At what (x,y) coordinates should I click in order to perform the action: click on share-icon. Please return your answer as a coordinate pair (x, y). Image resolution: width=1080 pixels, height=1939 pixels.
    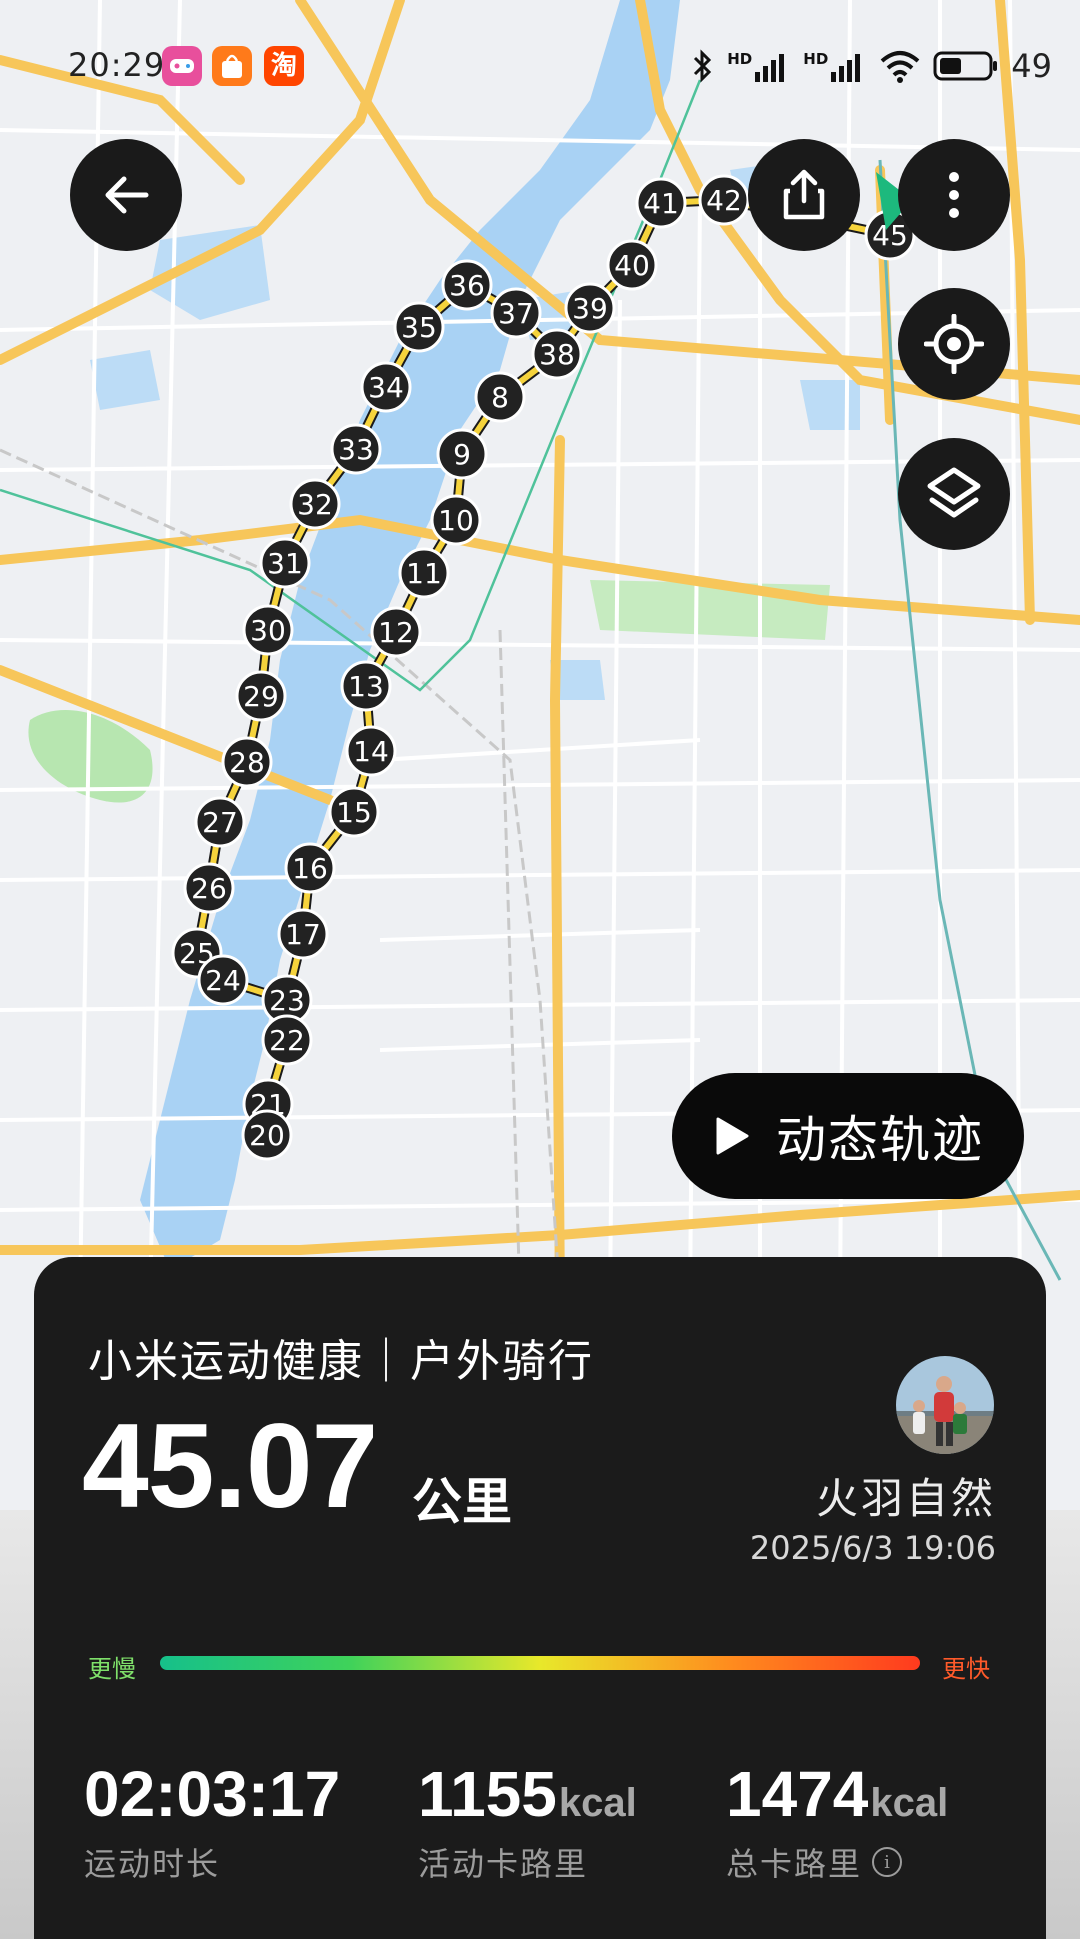
    Looking at the image, I should click on (804, 194).